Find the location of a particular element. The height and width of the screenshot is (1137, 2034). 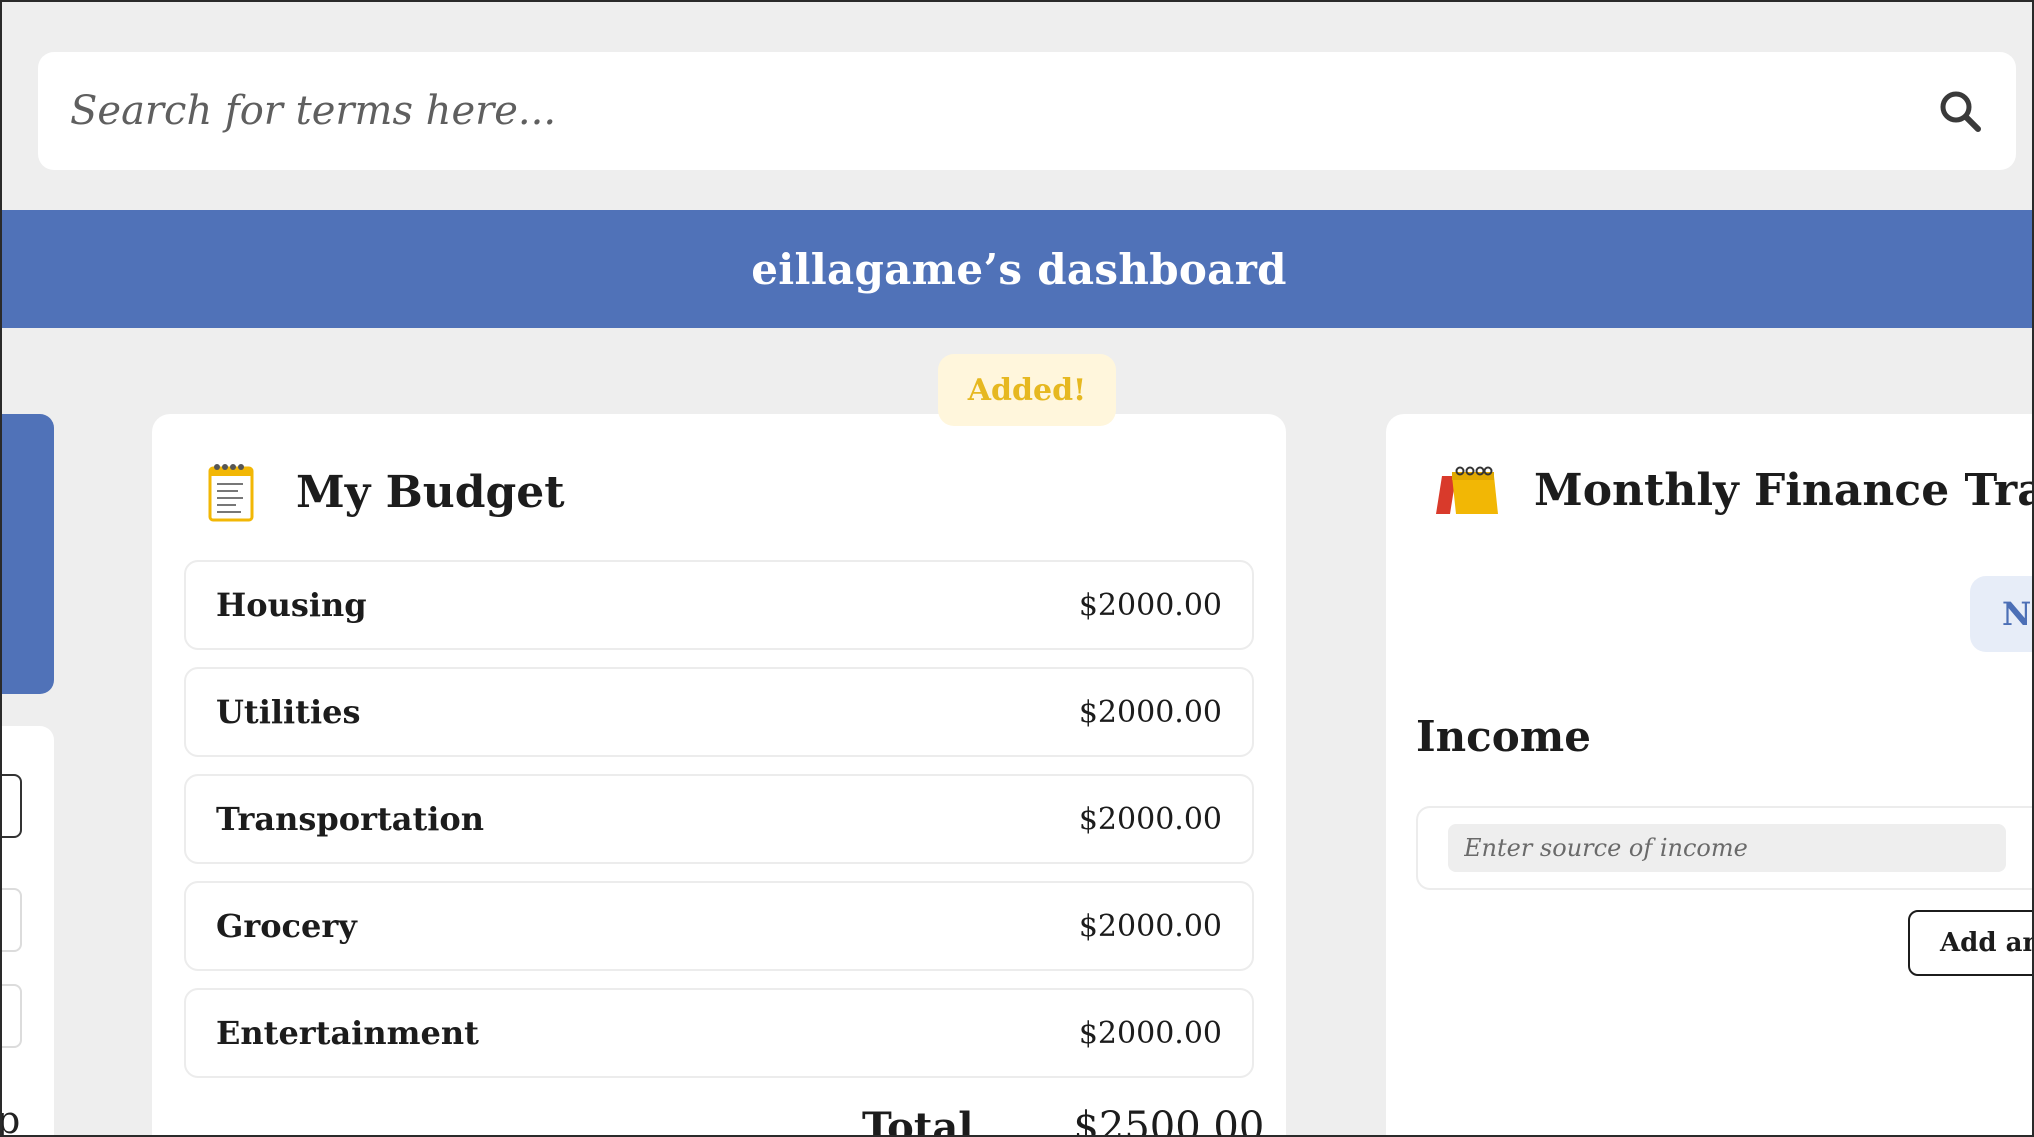

dashboard-title: eillagame’s dashboard is located at coordinates (1019, 269).